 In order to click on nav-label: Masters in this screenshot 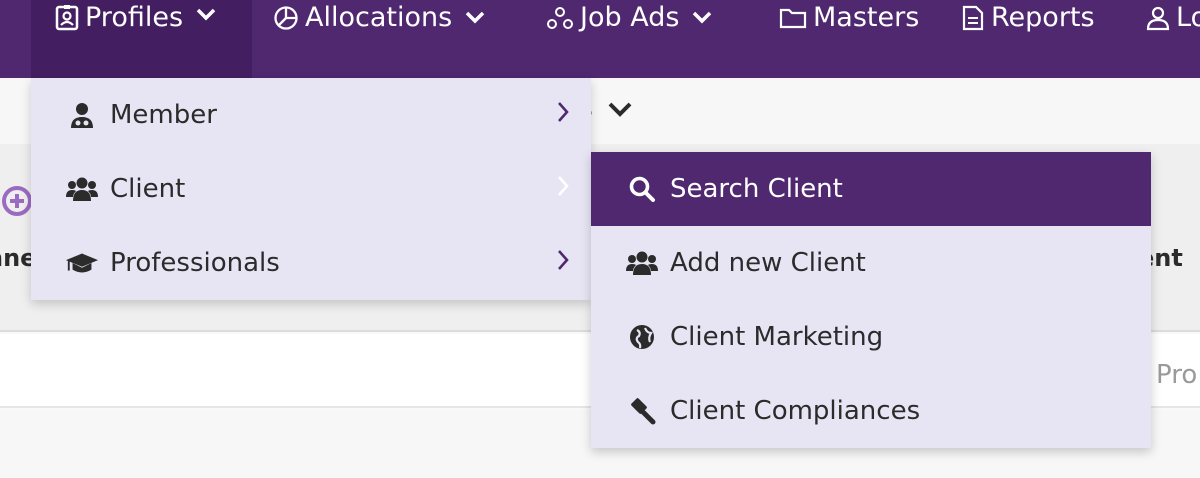, I will do `click(866, 17)`.